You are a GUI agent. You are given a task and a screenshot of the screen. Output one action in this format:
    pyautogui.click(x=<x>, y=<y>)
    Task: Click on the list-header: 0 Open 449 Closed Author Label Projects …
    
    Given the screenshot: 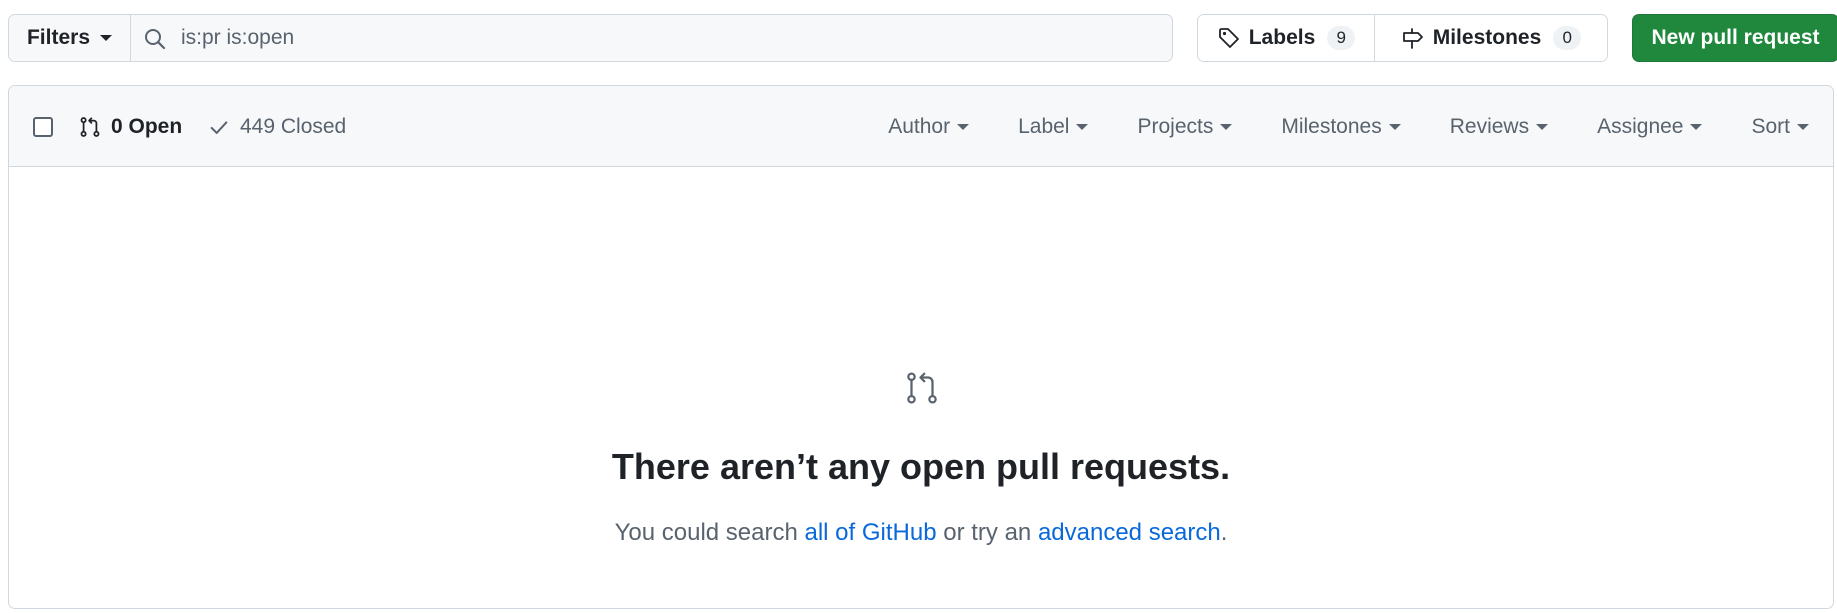 What is the action you would take?
    pyautogui.click(x=921, y=126)
    